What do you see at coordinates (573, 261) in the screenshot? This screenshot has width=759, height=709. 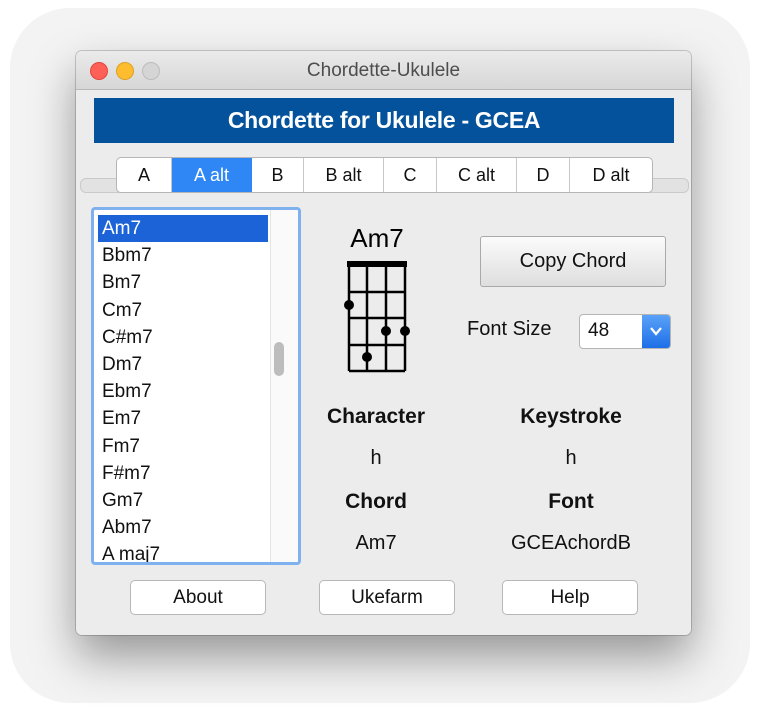 I see `copy-chord-button: Copy Chord` at bounding box center [573, 261].